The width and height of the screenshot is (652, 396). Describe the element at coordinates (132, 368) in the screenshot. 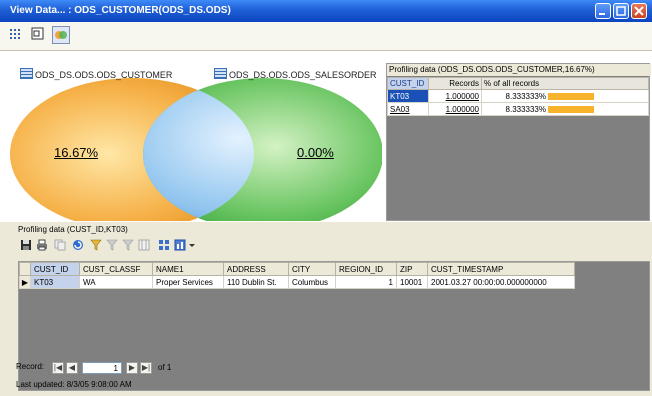

I see `next-record-button: ▶` at that location.